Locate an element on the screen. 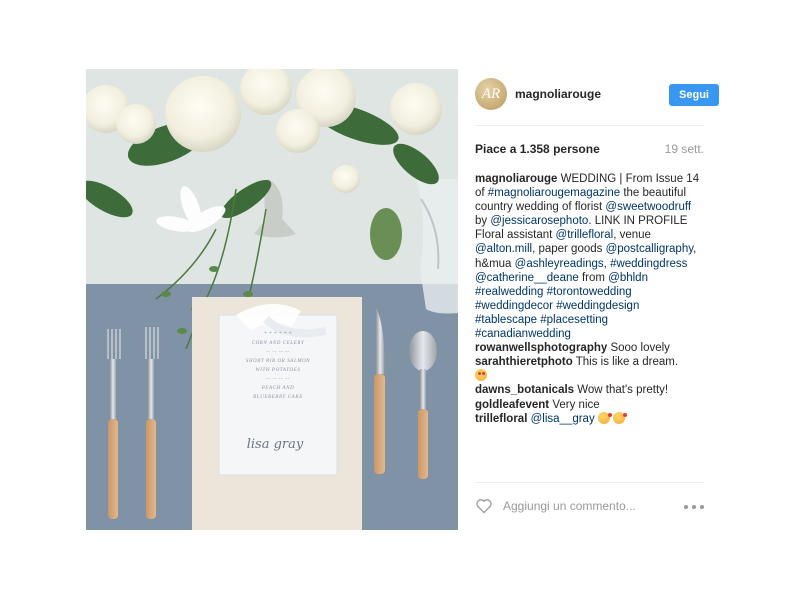 This screenshot has height=599, width=800. caption-tag-link: @sweetwoodruff is located at coordinates (648, 207).